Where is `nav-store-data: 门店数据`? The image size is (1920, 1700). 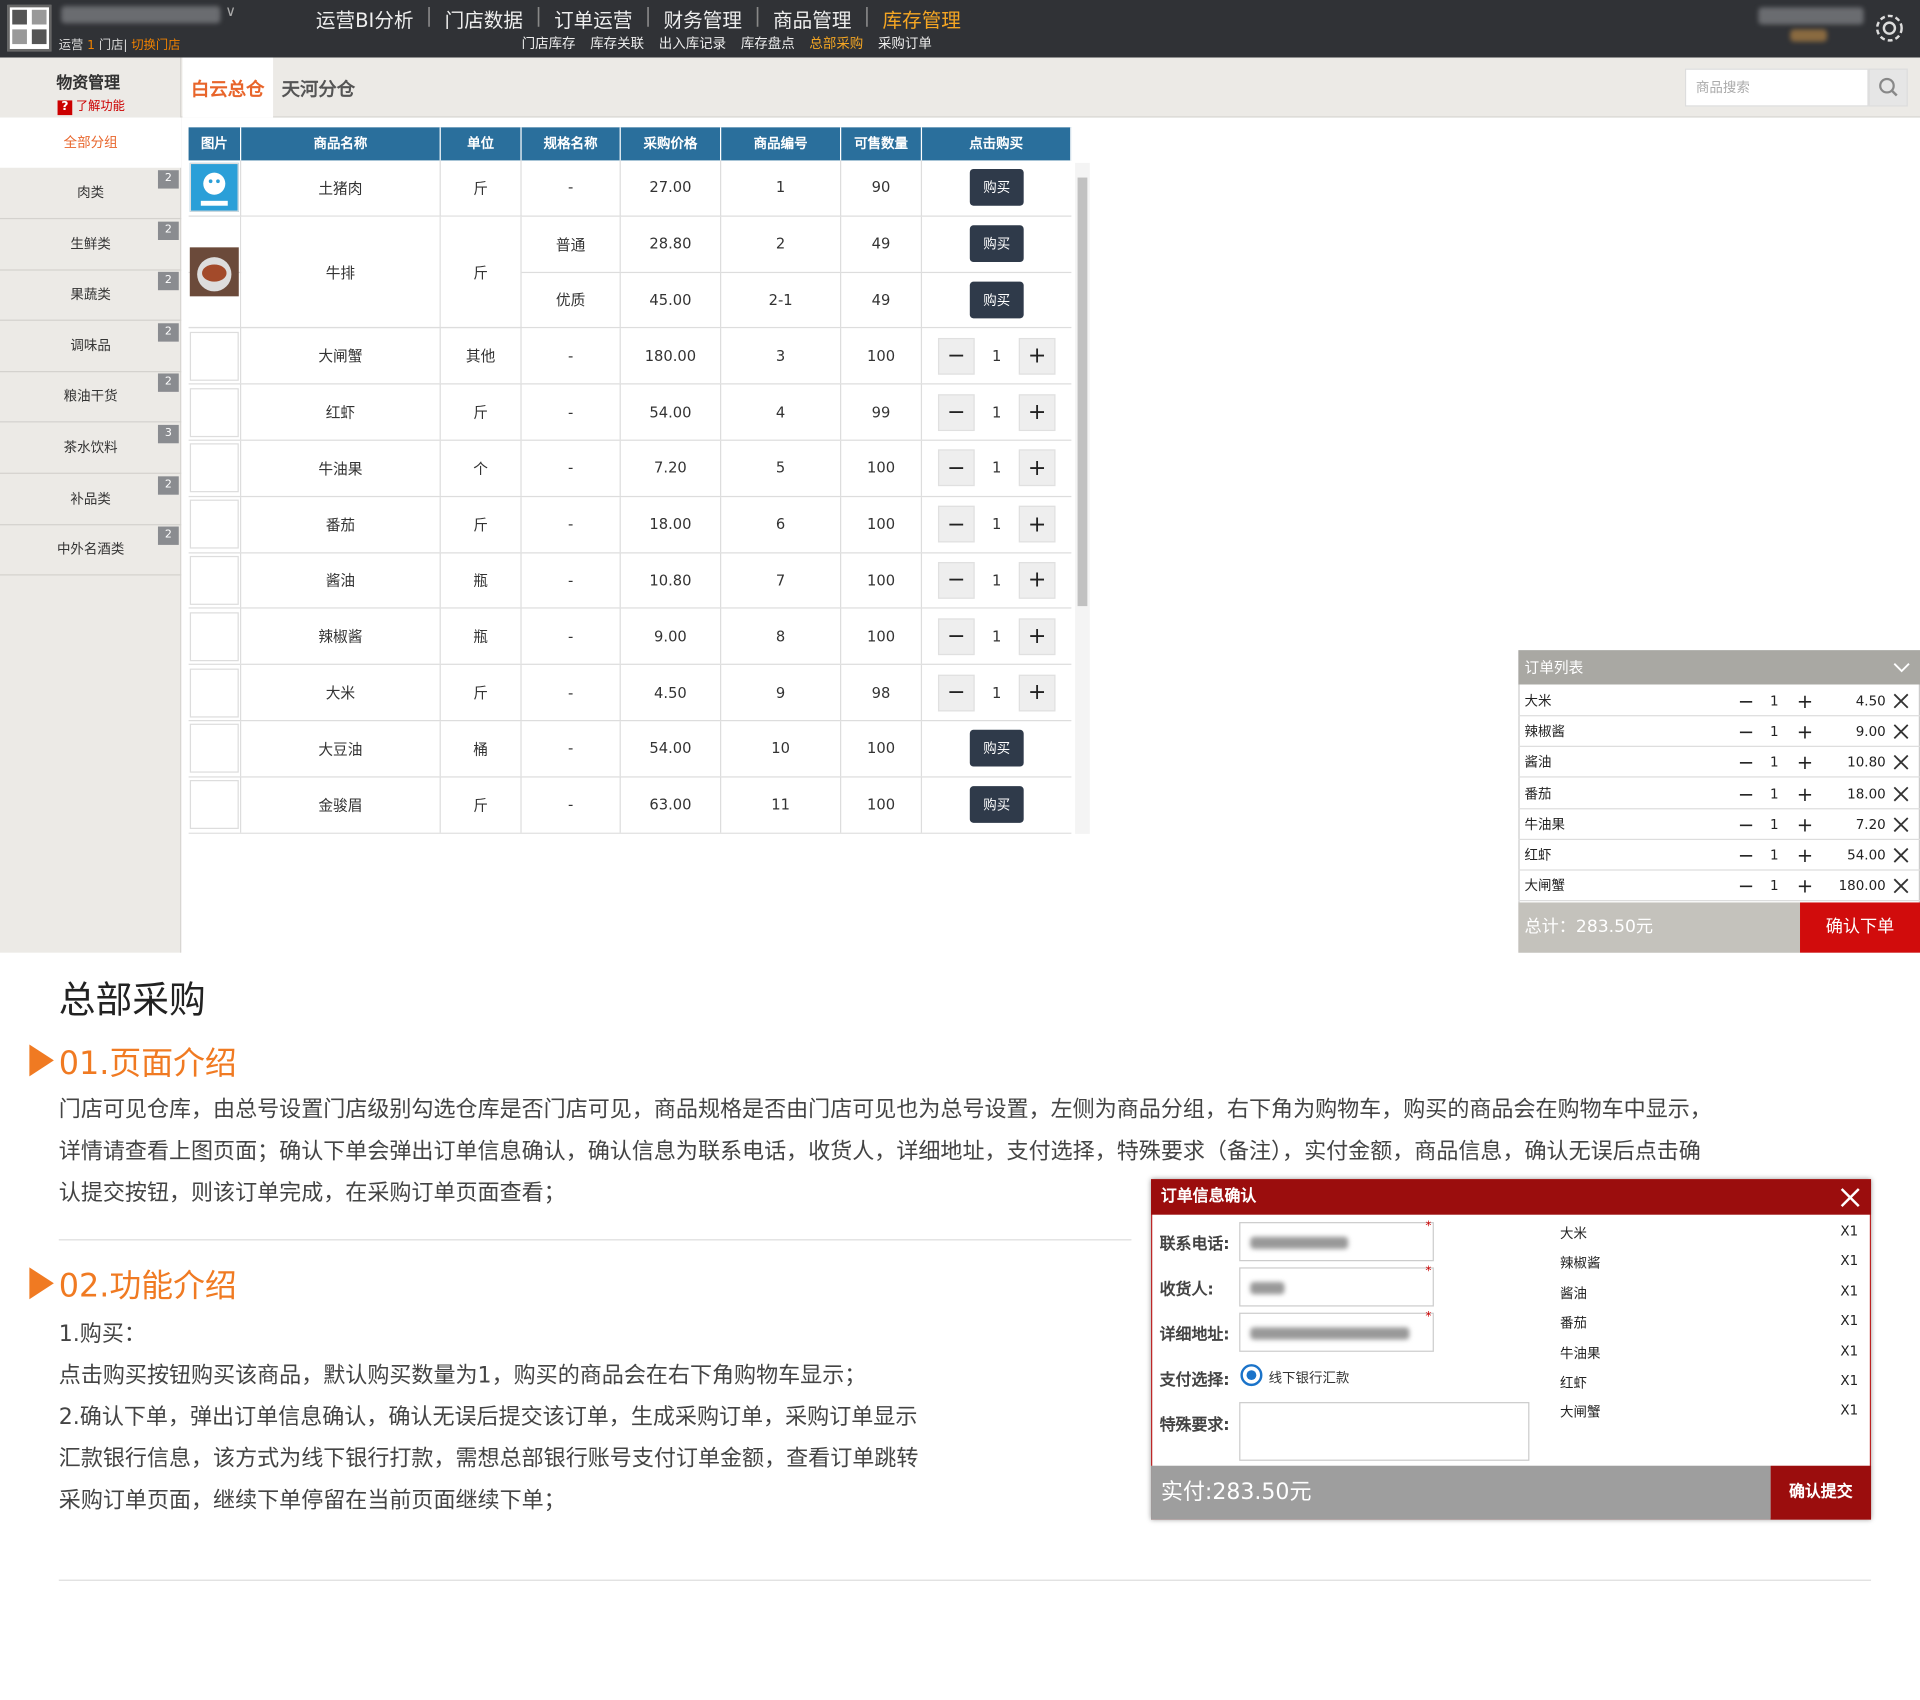
nav-store-data: 门店数据 is located at coordinates (483, 18).